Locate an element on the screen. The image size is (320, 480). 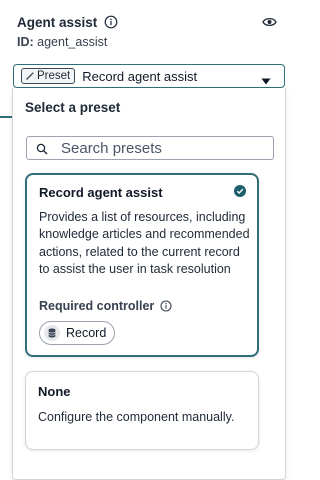
search-icon is located at coordinates (42, 148).